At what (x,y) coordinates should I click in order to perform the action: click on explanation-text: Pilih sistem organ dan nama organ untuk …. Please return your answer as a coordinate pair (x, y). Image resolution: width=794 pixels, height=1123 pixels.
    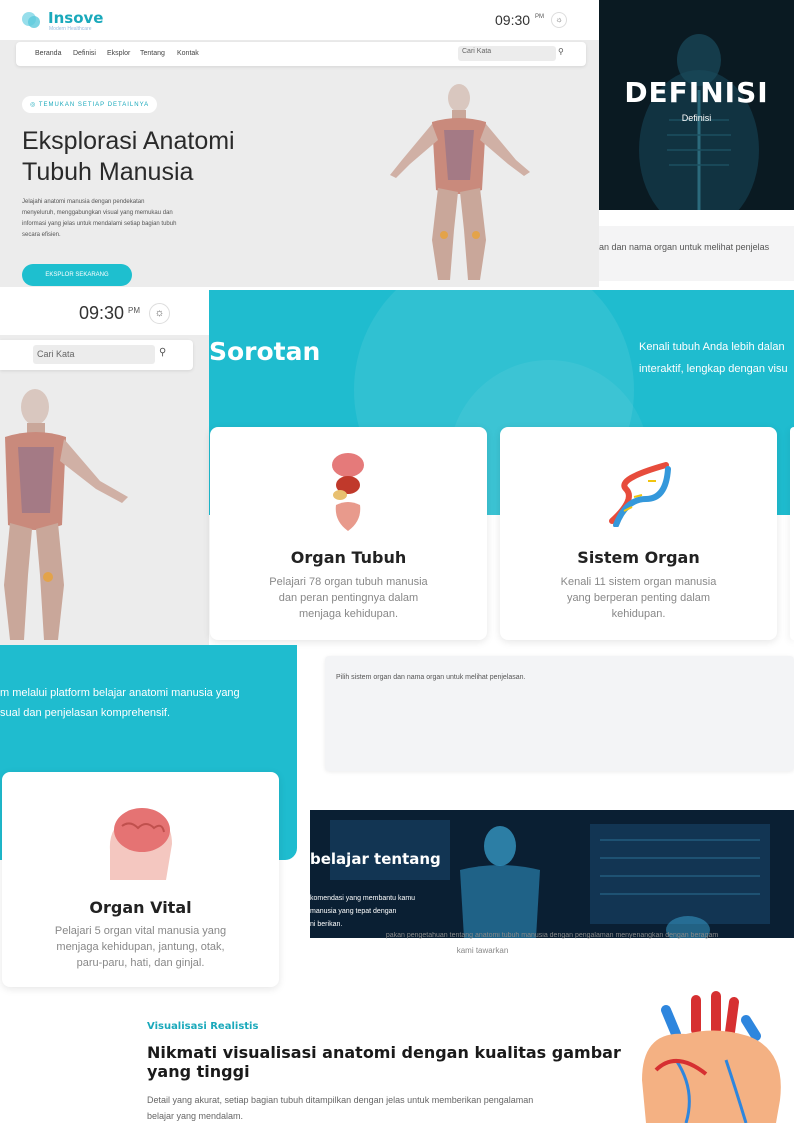
    Looking at the image, I should click on (431, 677).